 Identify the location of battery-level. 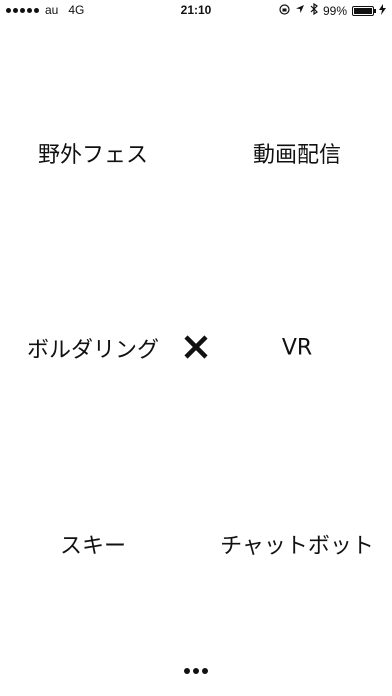
(363, 10).